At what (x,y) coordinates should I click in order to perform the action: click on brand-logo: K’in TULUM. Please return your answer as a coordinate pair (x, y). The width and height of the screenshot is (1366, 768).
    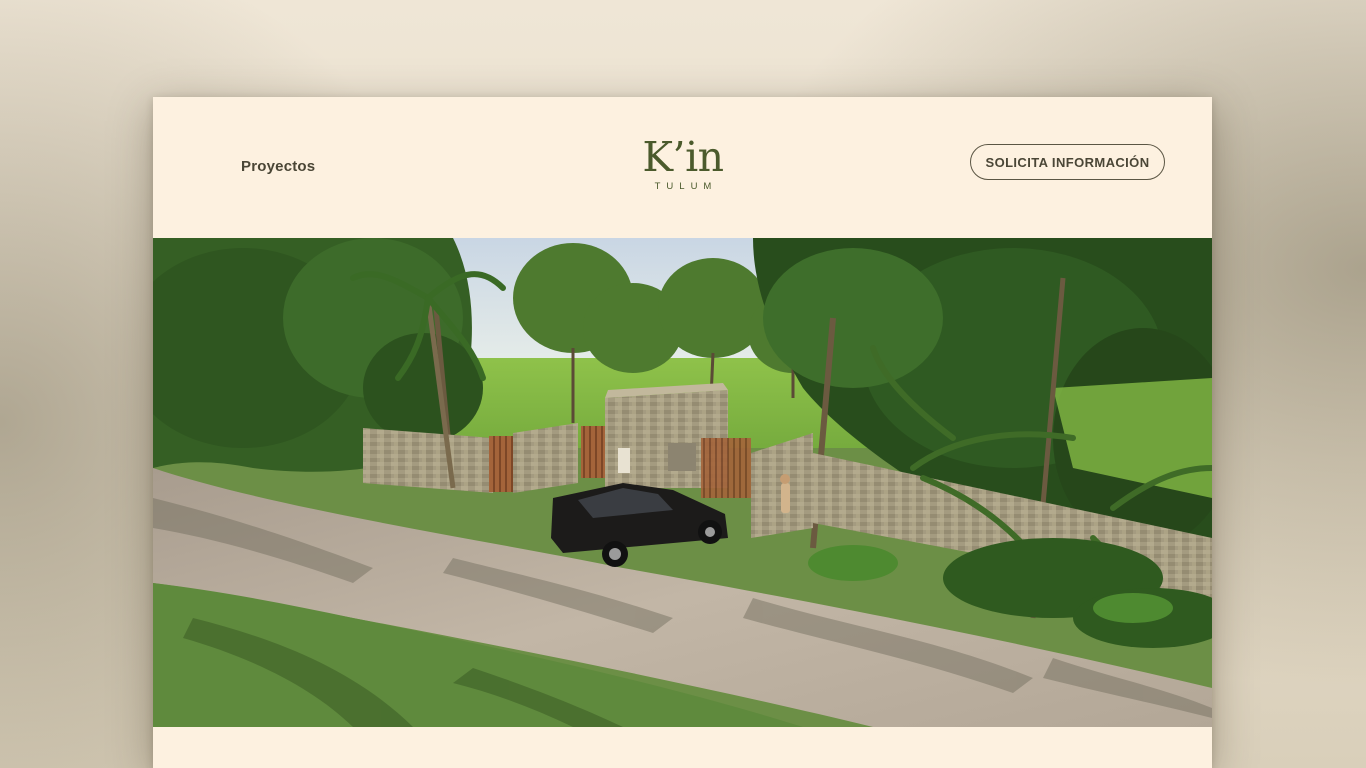
    Looking at the image, I should click on (683, 163).